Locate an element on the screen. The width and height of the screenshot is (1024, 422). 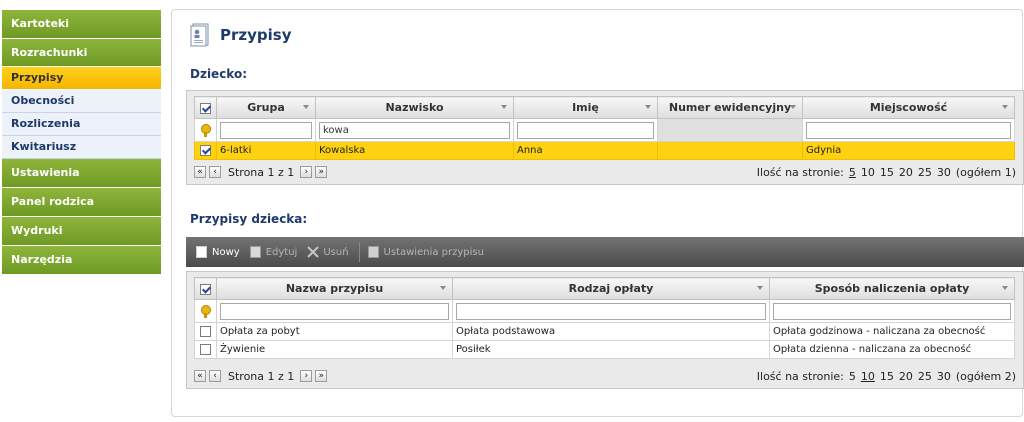
column-header-numer-ewidencyjny: Numer ewidencyjny is located at coordinates (730, 107).